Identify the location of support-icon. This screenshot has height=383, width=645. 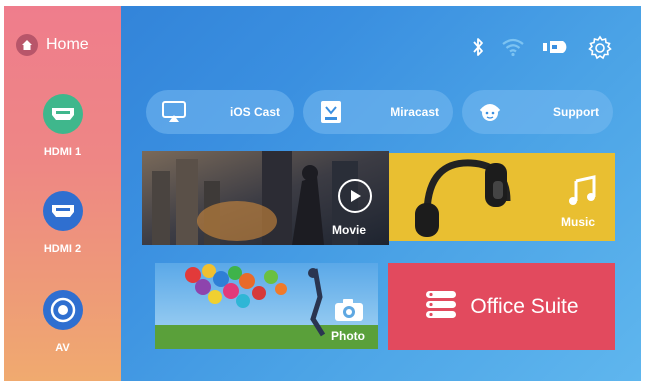
(490, 112).